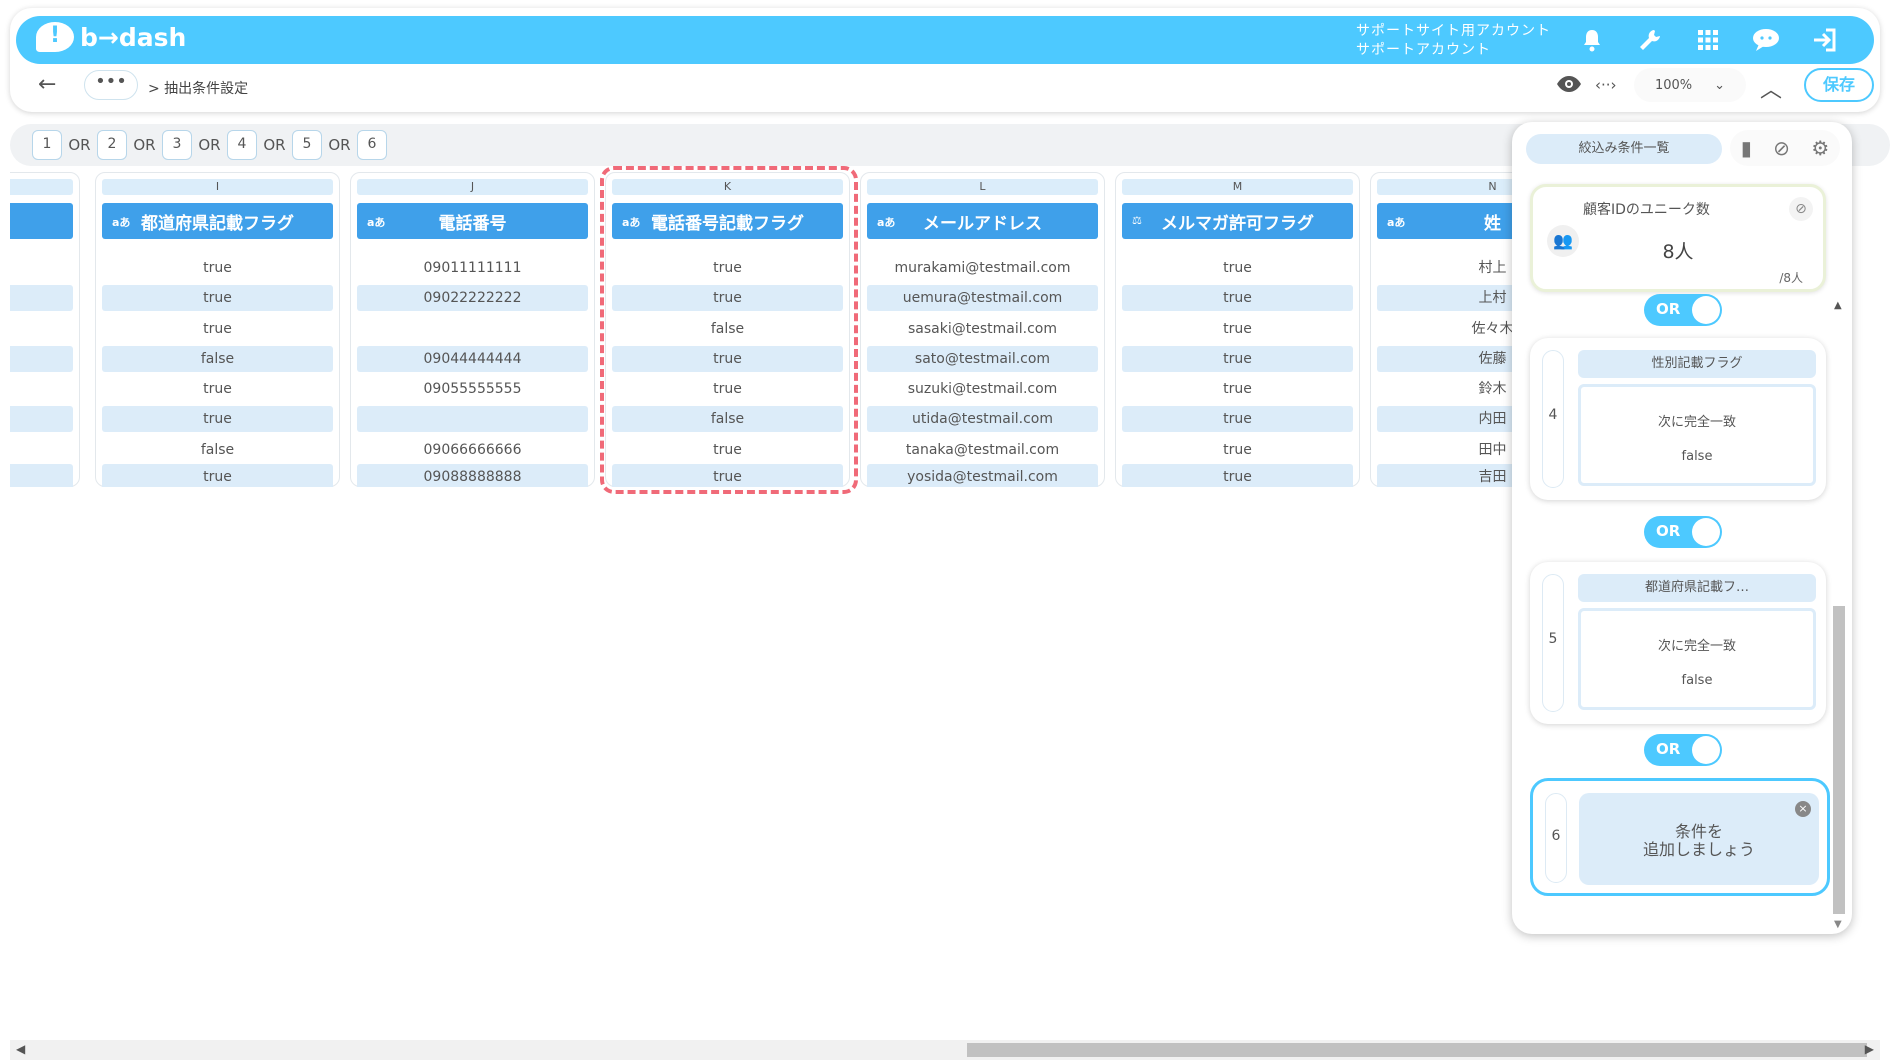 This screenshot has width=1890, height=1063. Describe the element at coordinates (472, 268) in the screenshot. I see `table-cell: 09011111111` at that location.